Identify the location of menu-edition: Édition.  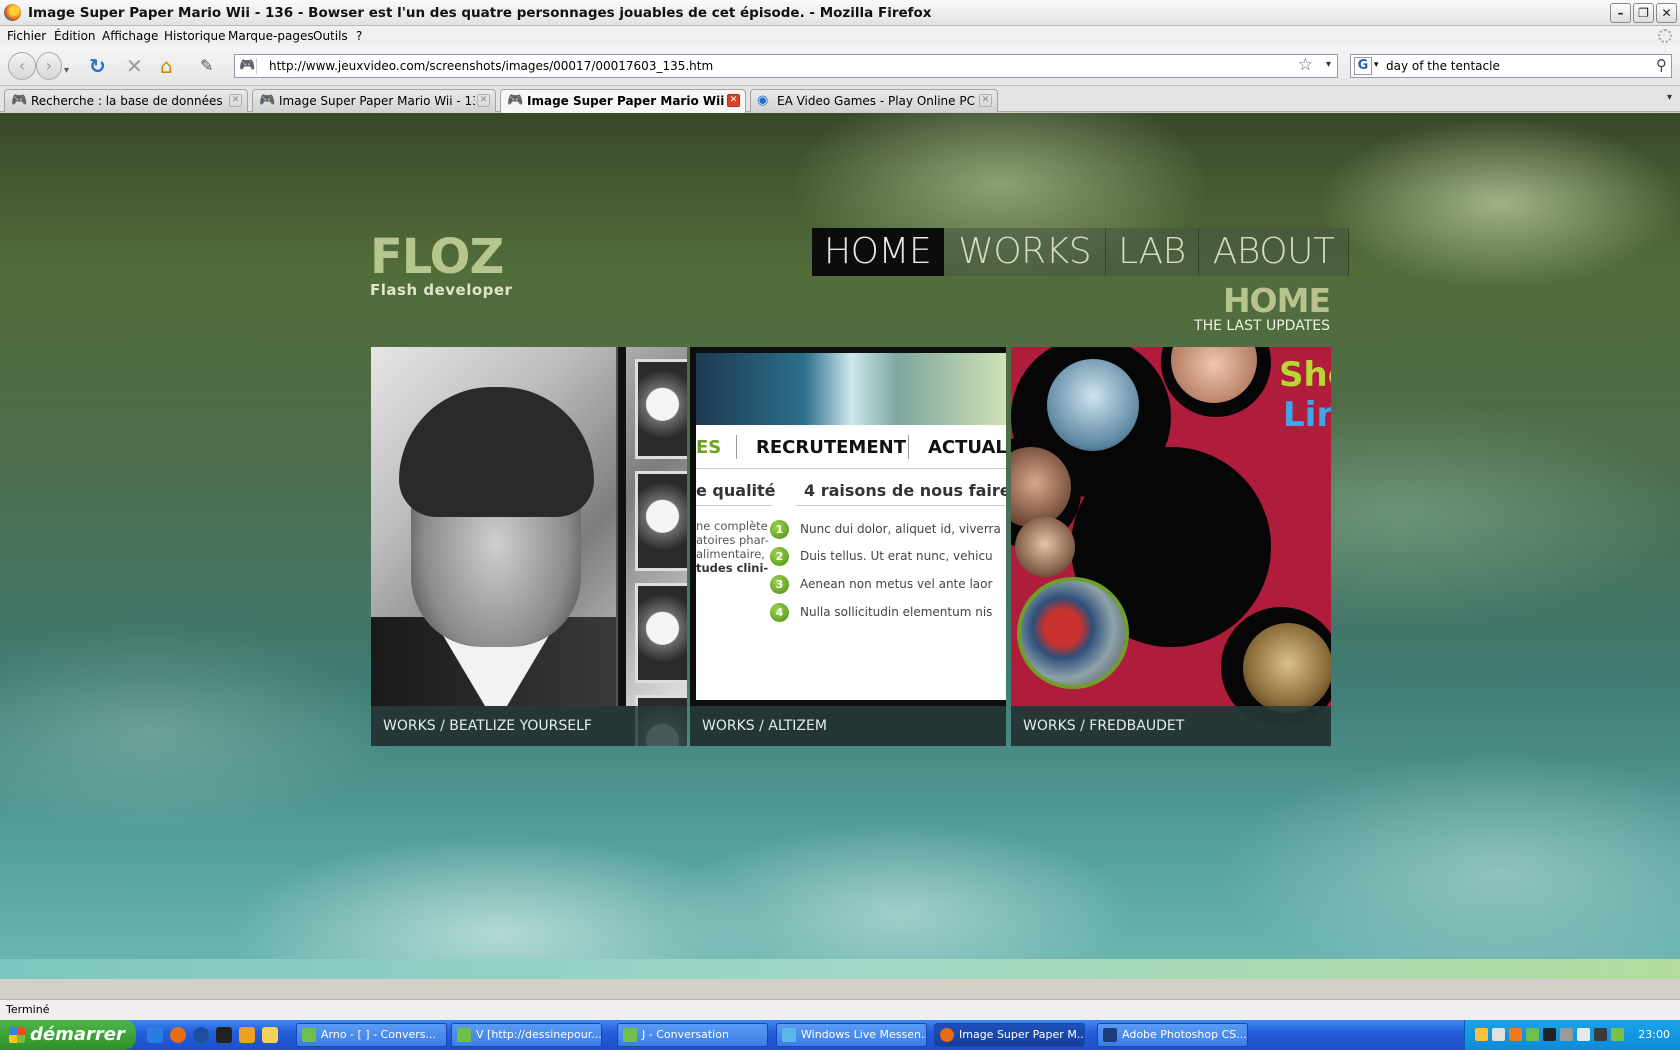
(75, 36).